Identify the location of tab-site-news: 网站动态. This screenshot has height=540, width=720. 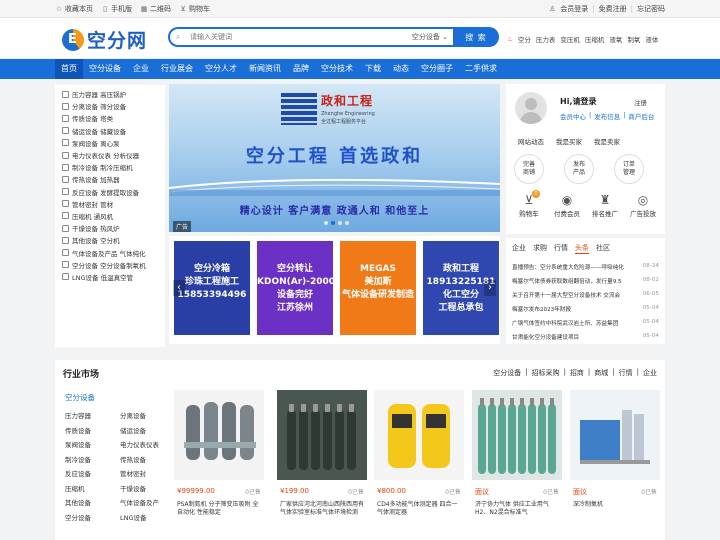
(531, 141).